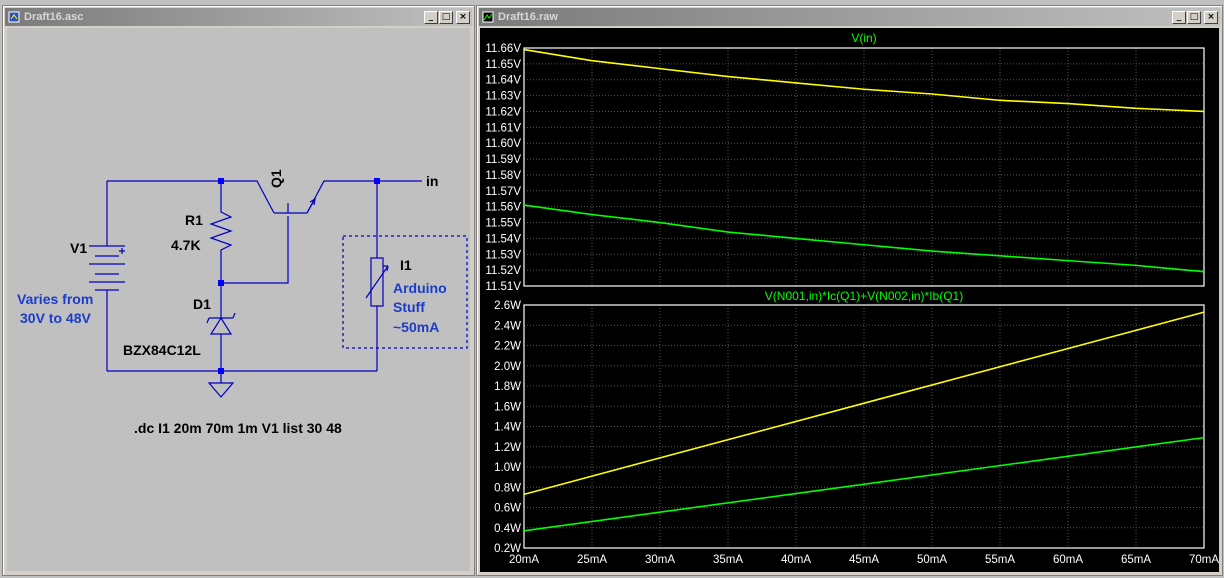 The width and height of the screenshot is (1224, 578). I want to click on y-tick-label: 11.63V, so click(503, 97).